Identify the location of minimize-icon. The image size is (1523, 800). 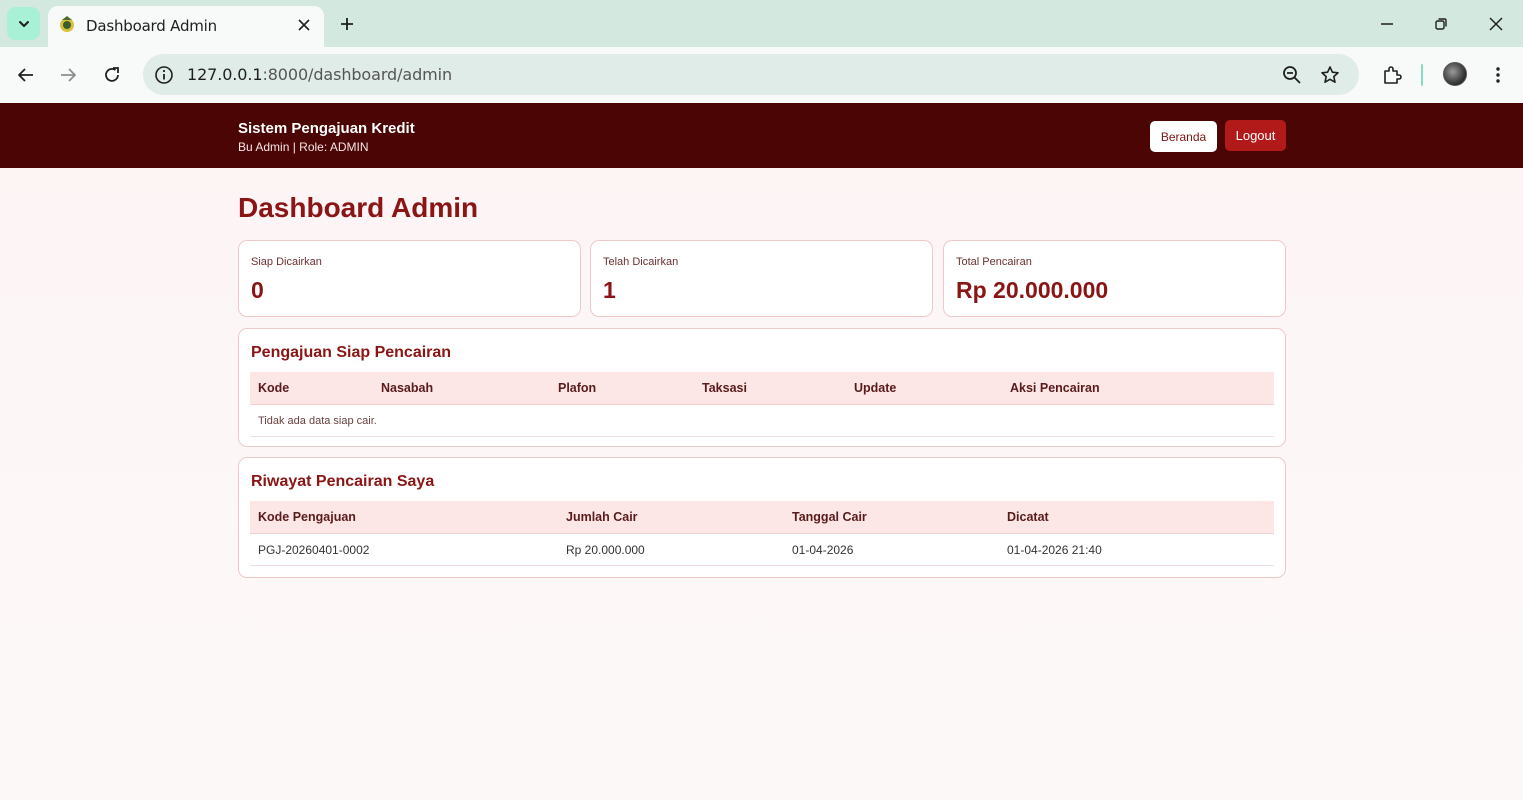
(1387, 24).